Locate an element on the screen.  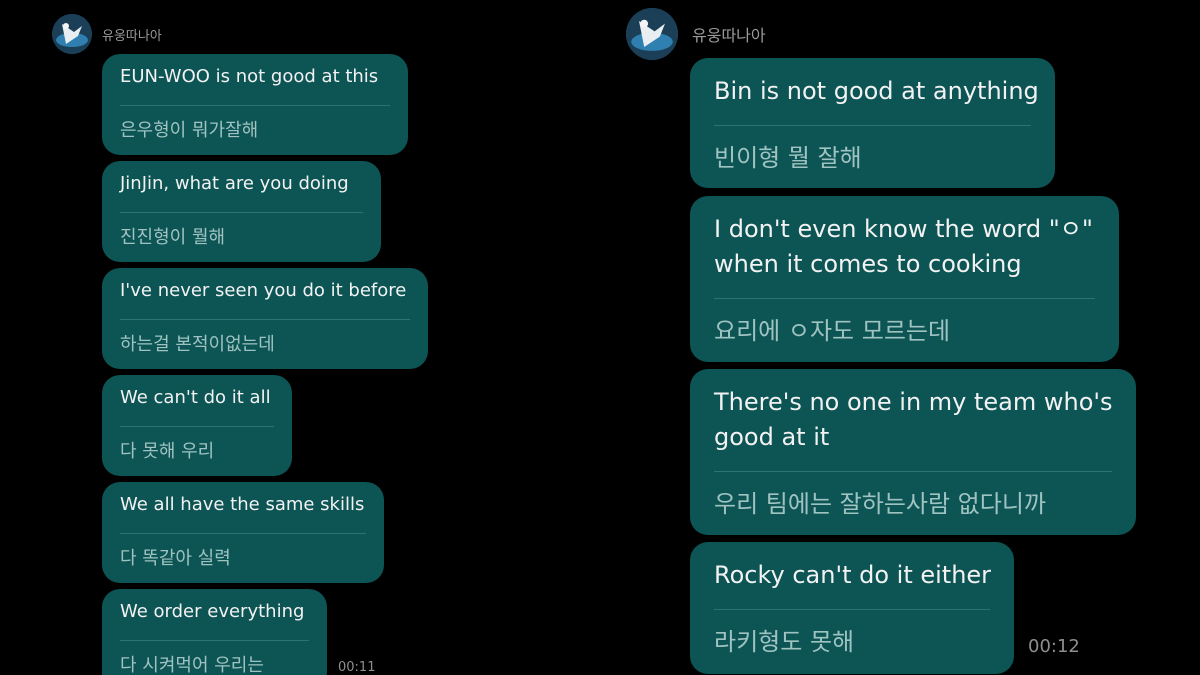
message-english: Rocky can't do it either is located at coordinates (853, 575).